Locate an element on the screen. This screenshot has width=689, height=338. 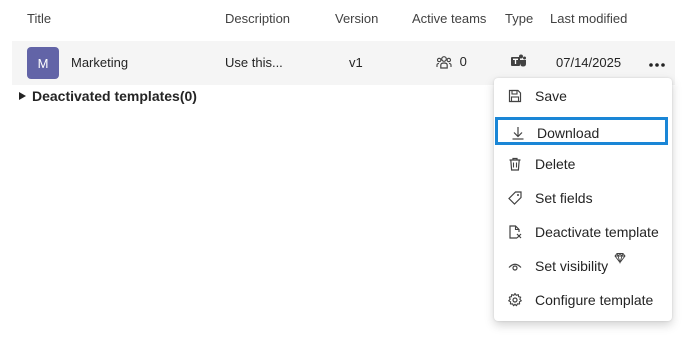
tag-icon is located at coordinates (515, 198).